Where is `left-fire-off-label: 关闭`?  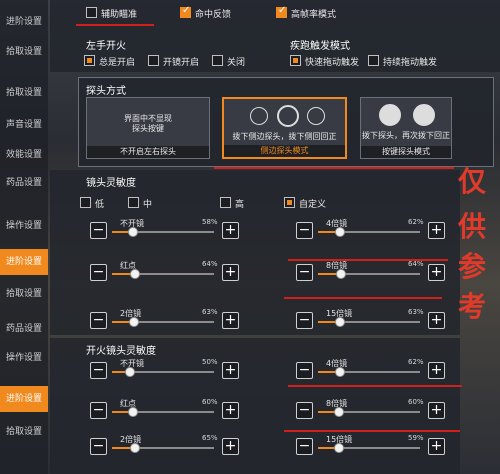 left-fire-off-label: 关闭 is located at coordinates (236, 63).